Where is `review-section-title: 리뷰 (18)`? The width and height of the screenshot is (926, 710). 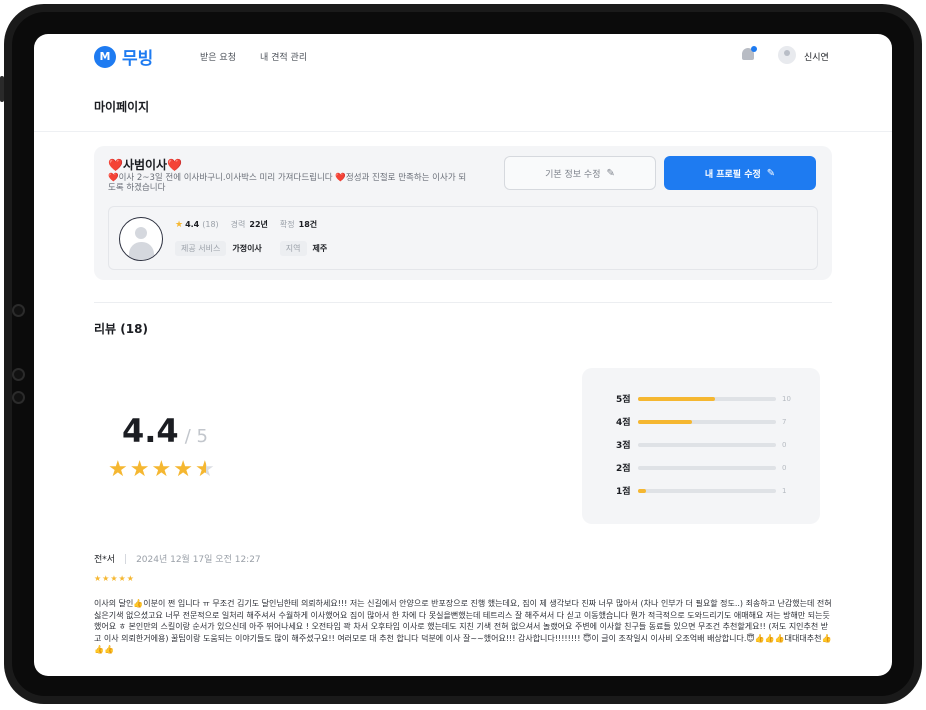
review-section-title: 리뷰 (18) is located at coordinates (121, 329).